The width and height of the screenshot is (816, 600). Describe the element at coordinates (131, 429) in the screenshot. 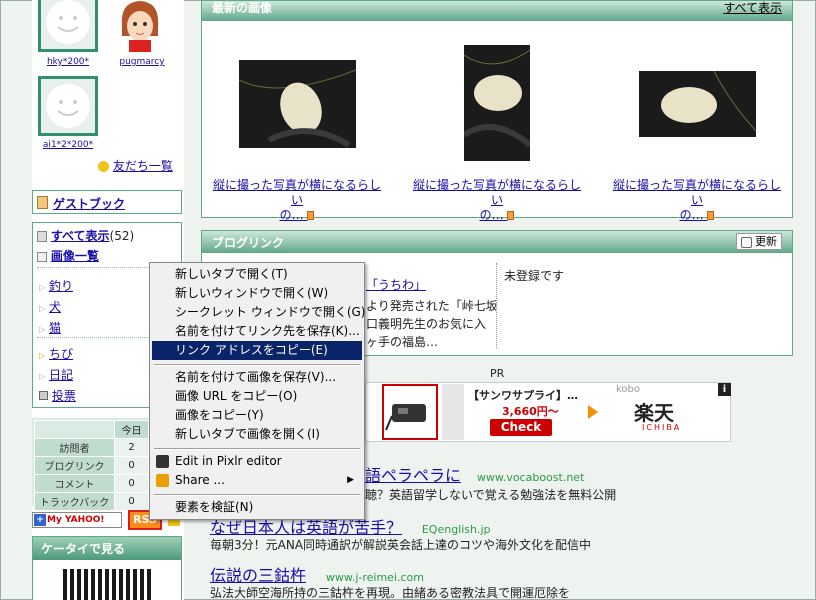

I see `stats-header-today: 今日` at that location.